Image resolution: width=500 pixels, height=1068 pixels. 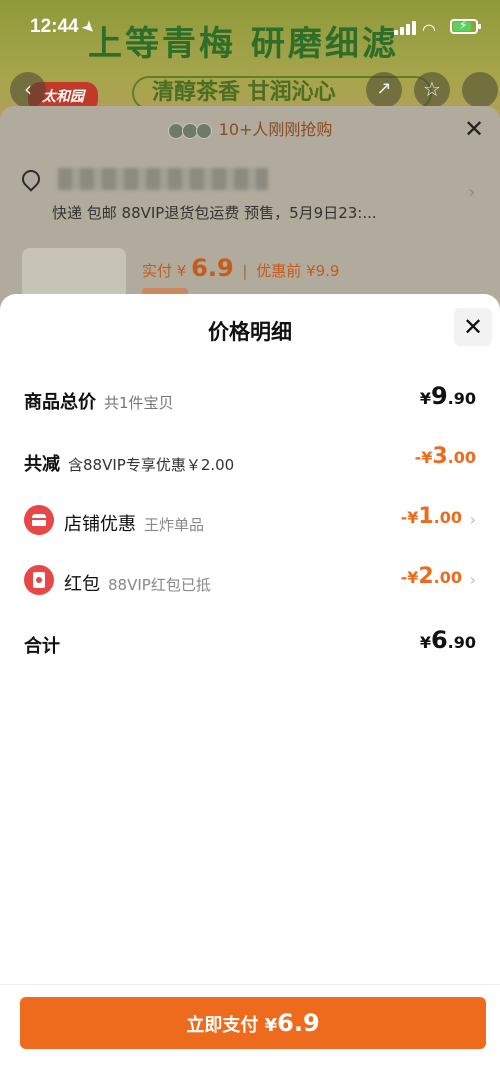 I want to click on location-arrow-icon: ➤, so click(x=89, y=27).